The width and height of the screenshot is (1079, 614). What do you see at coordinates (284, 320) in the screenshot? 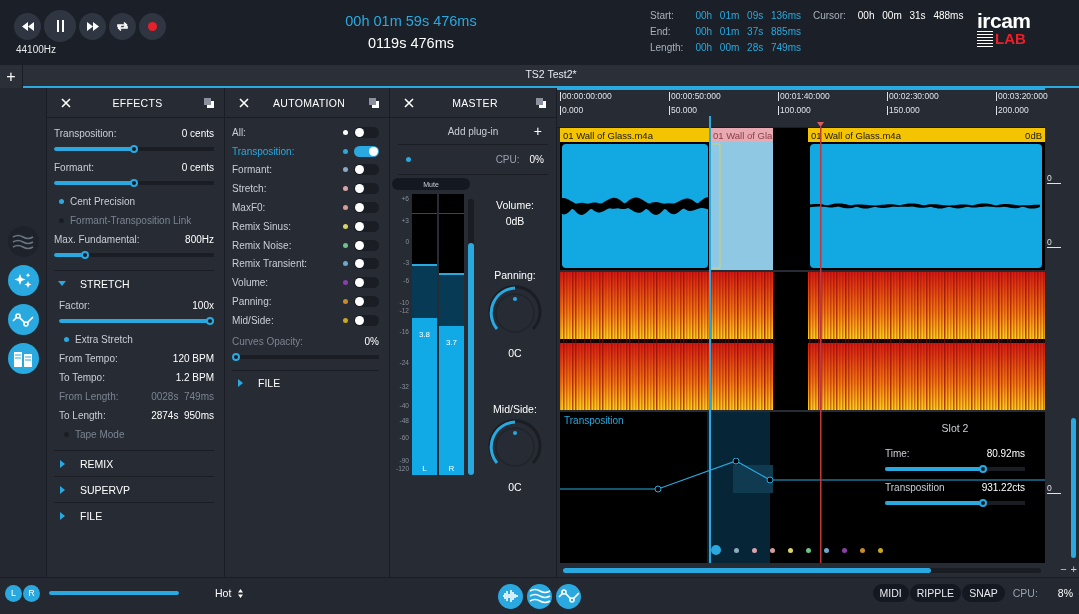
I see `automation-label: Mid/Side:` at bounding box center [284, 320].